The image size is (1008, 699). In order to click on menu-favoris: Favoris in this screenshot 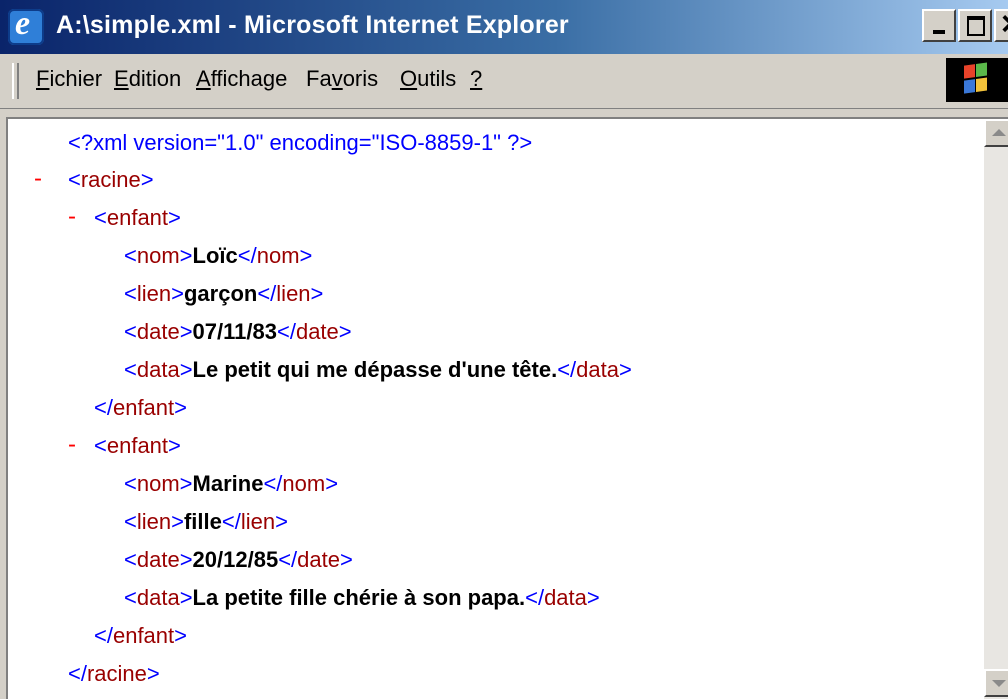, I will do `click(342, 79)`.